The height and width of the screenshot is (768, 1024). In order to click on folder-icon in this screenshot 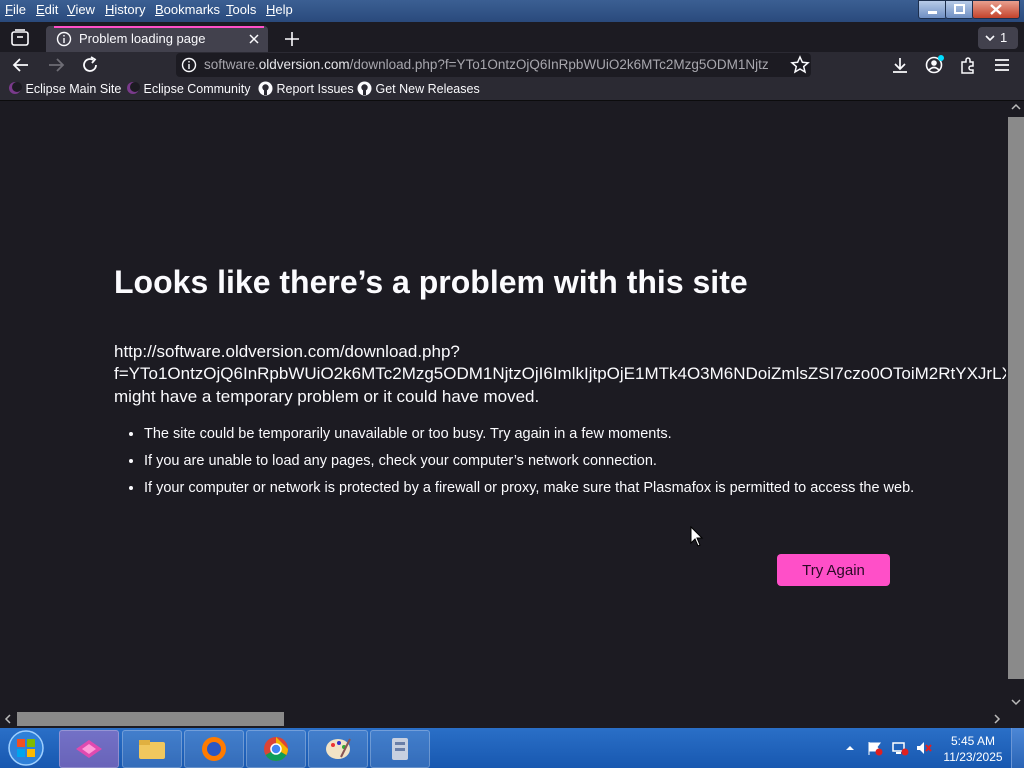, I will do `click(152, 749)`.